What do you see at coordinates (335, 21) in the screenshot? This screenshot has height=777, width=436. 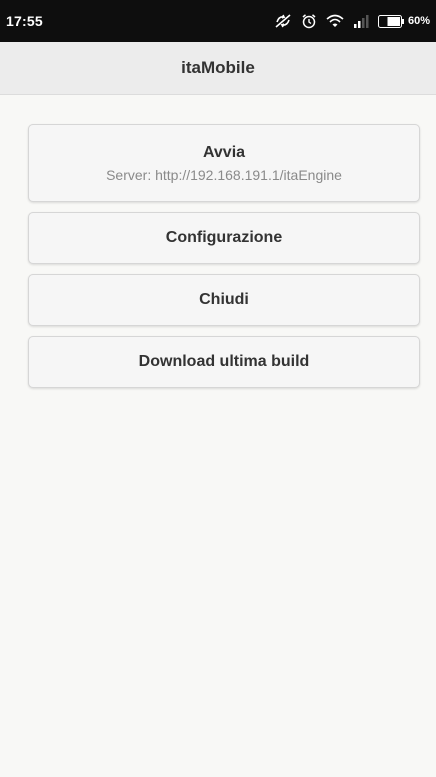 I see `wifi-icon` at bounding box center [335, 21].